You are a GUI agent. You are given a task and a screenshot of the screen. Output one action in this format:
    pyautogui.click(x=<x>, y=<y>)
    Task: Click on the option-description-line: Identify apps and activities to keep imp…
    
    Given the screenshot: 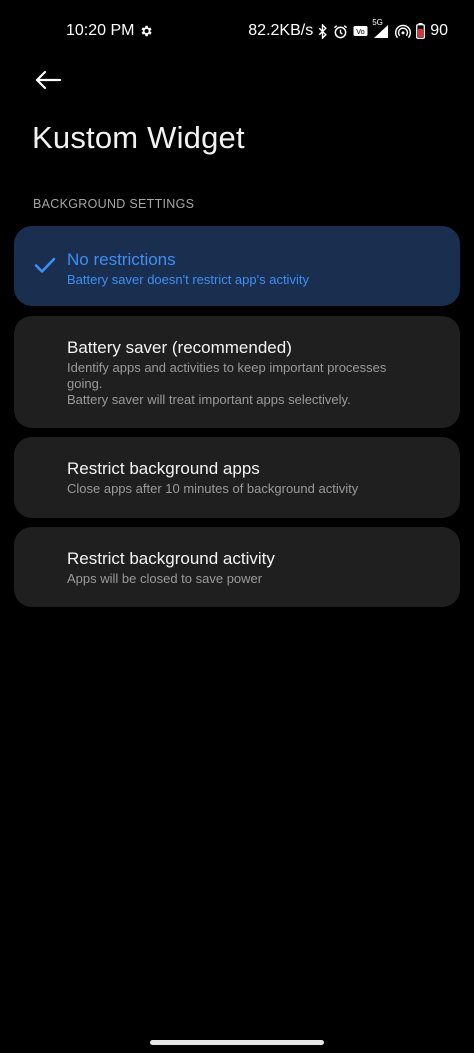 What is the action you would take?
    pyautogui.click(x=227, y=367)
    